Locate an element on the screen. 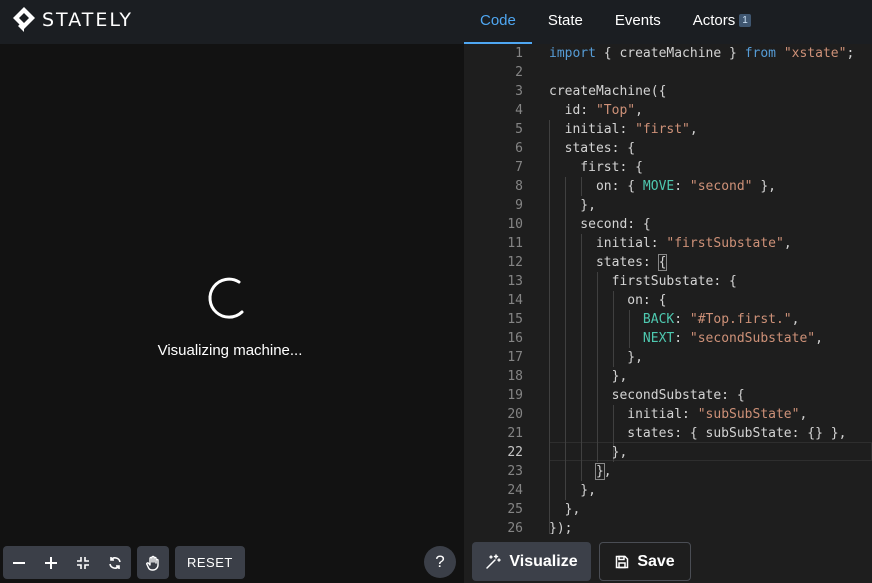  minus-icon is located at coordinates (19, 562).